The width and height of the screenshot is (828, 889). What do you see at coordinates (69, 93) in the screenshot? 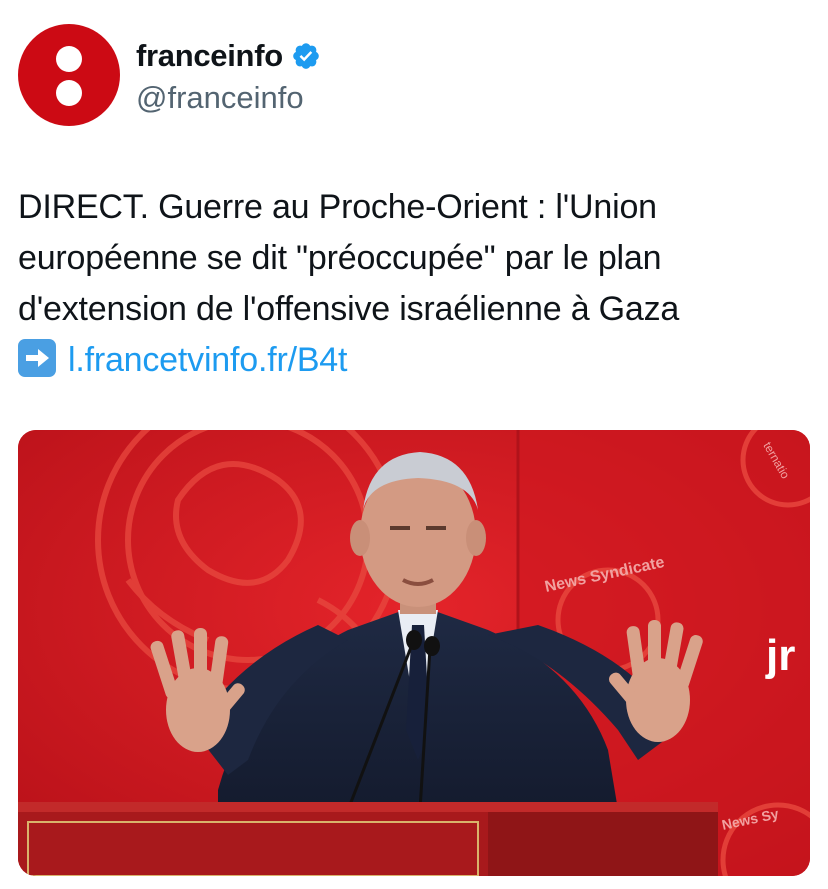
I see `avatar-dot-bottom` at bounding box center [69, 93].